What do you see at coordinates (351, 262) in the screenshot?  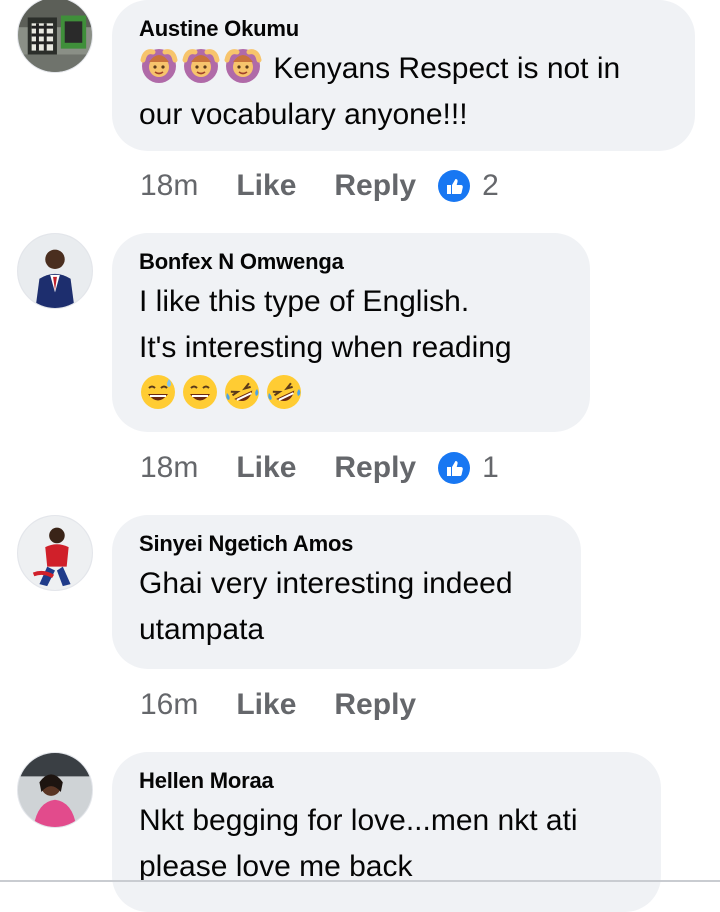 I see `comment-author: Bonfex N Omwenga` at bounding box center [351, 262].